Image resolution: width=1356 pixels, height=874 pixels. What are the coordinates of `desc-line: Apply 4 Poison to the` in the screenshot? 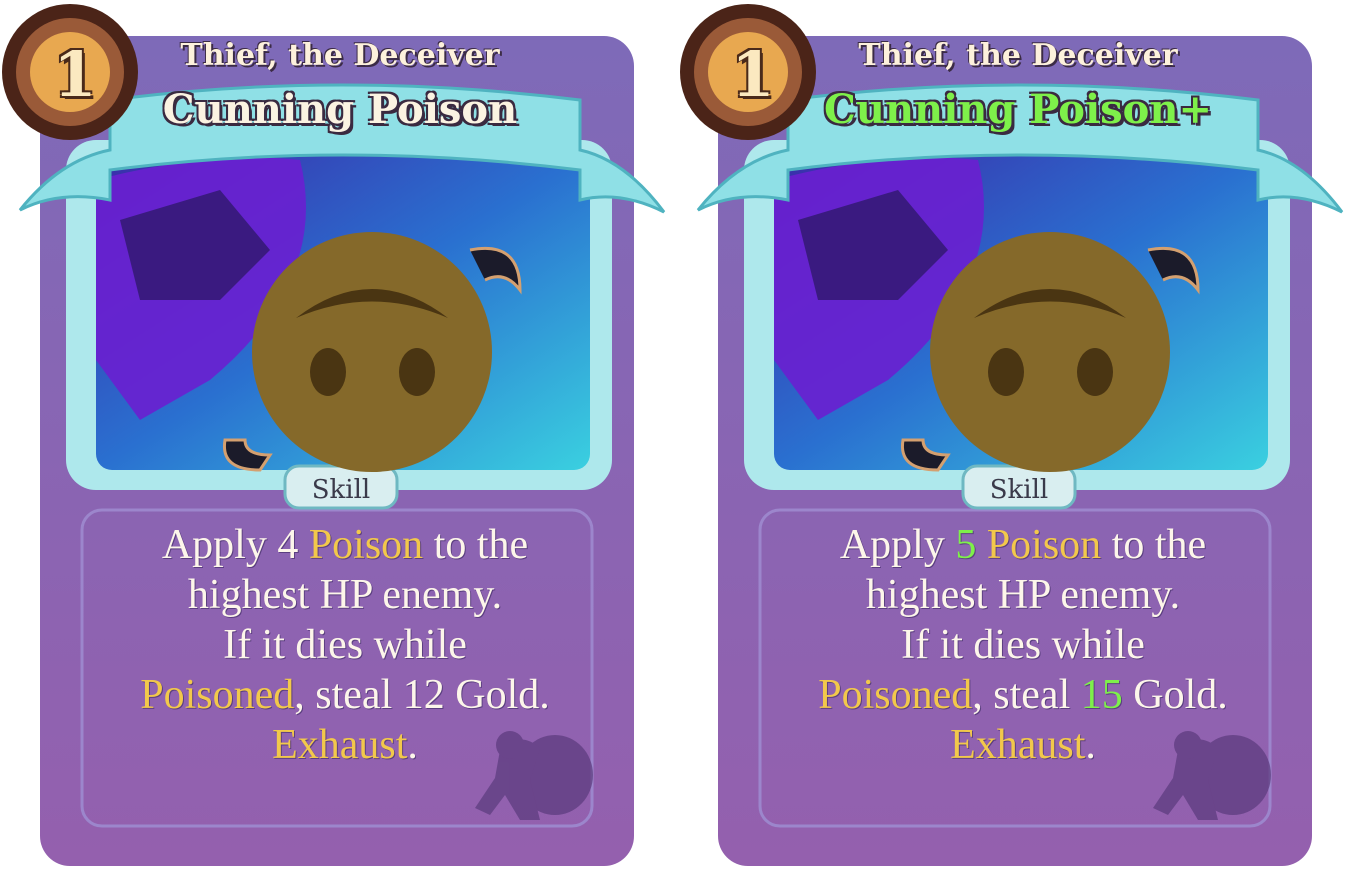 It's located at (345, 545).